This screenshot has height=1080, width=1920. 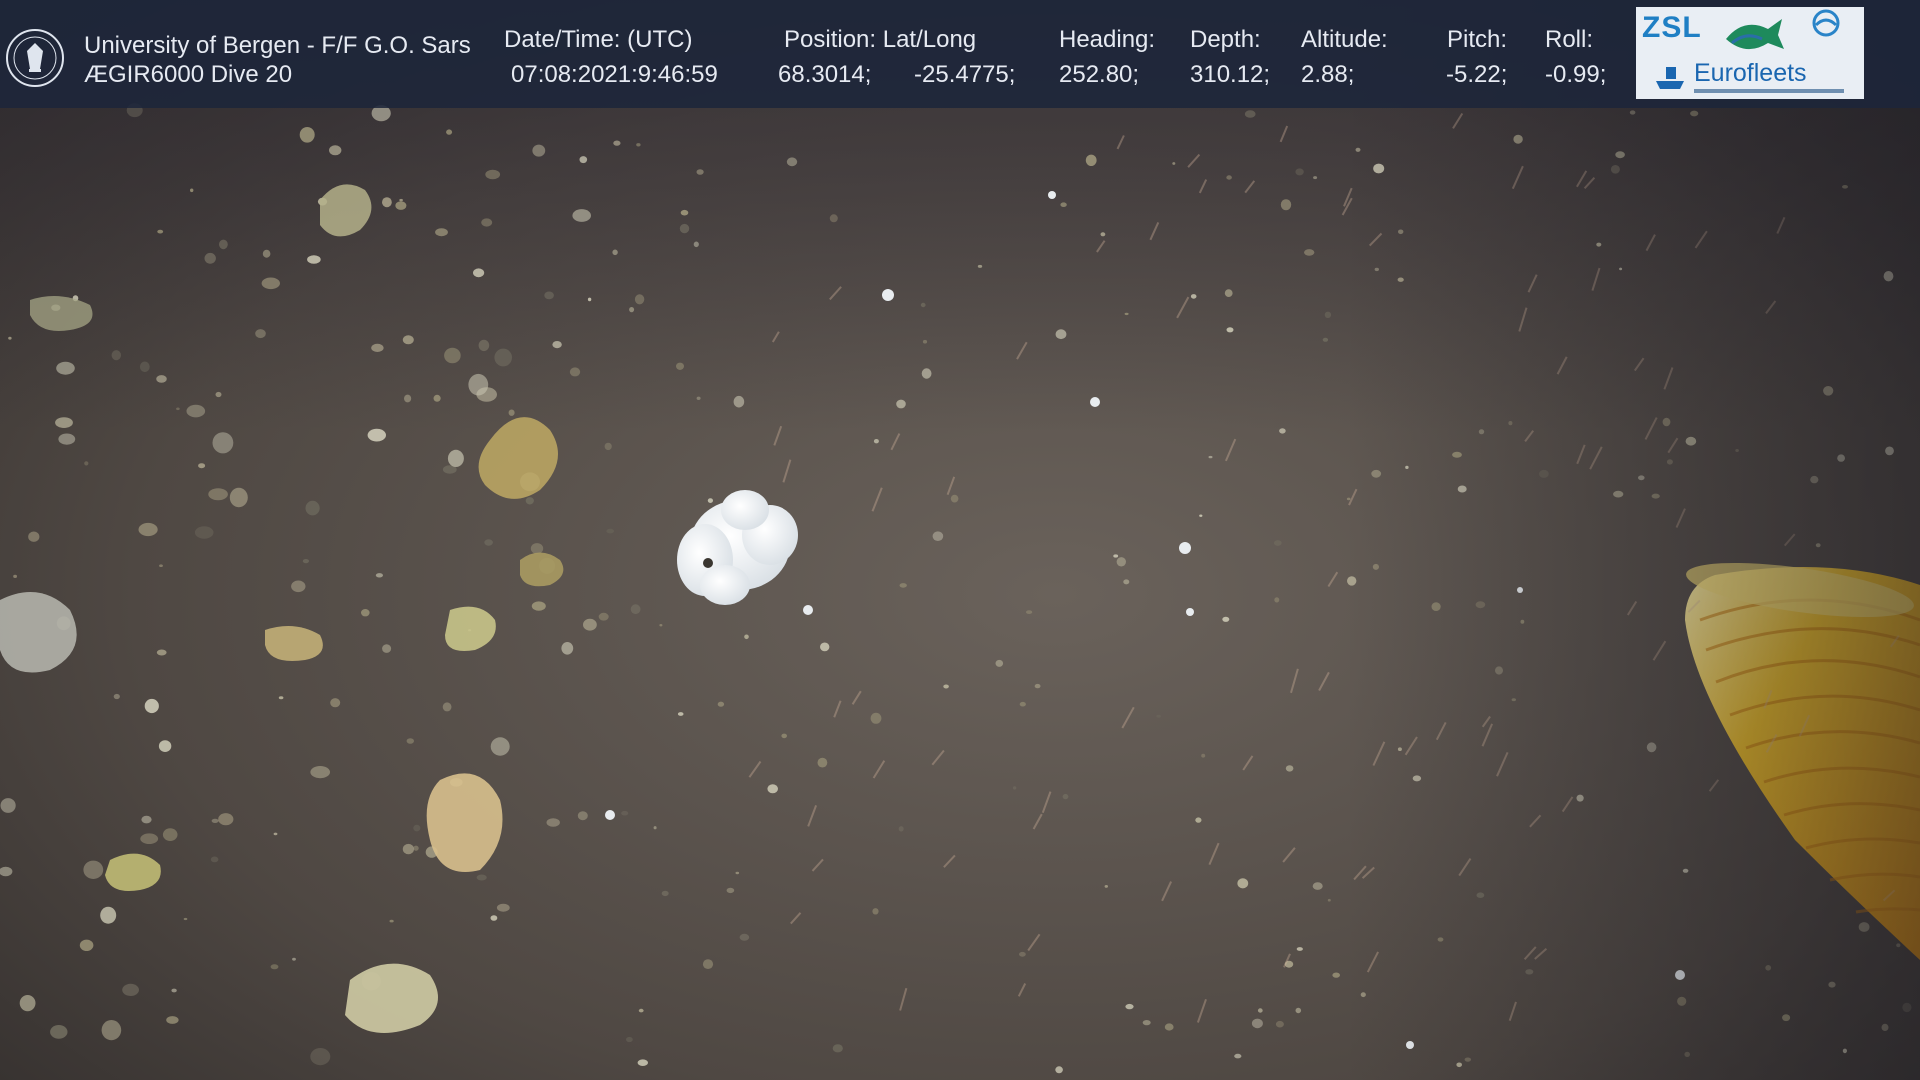 What do you see at coordinates (598, 39) in the screenshot?
I see `datetime-label: Date/Time: (UTC)` at bounding box center [598, 39].